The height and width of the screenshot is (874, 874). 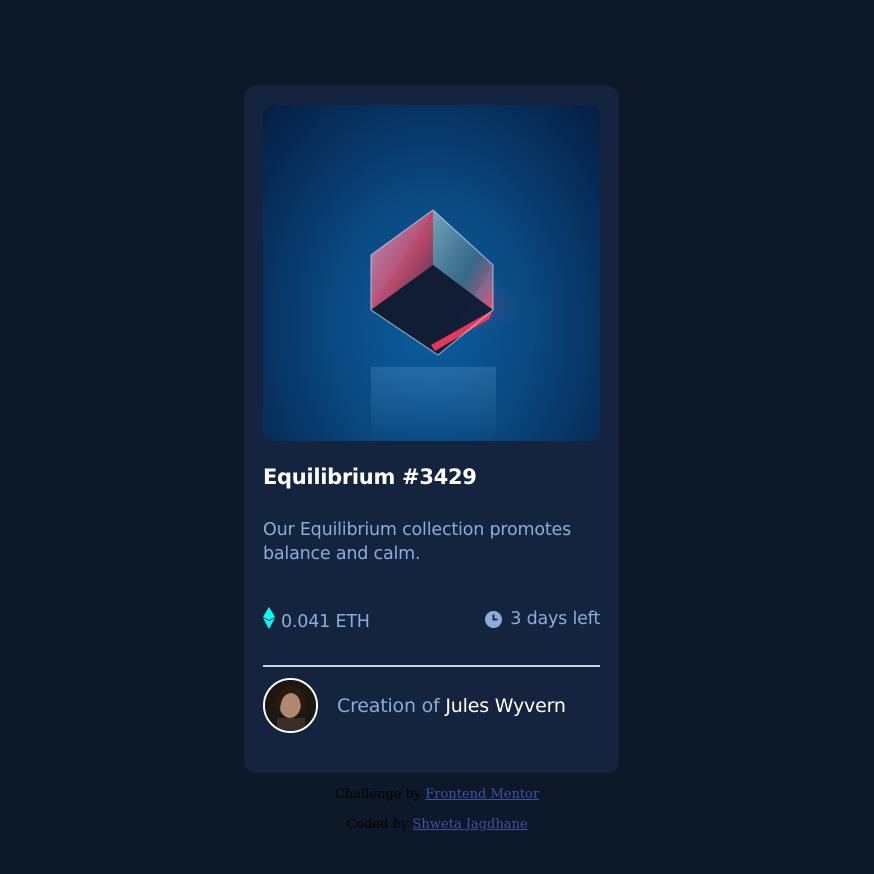 I want to click on time-left: 3 days left, so click(x=542, y=619).